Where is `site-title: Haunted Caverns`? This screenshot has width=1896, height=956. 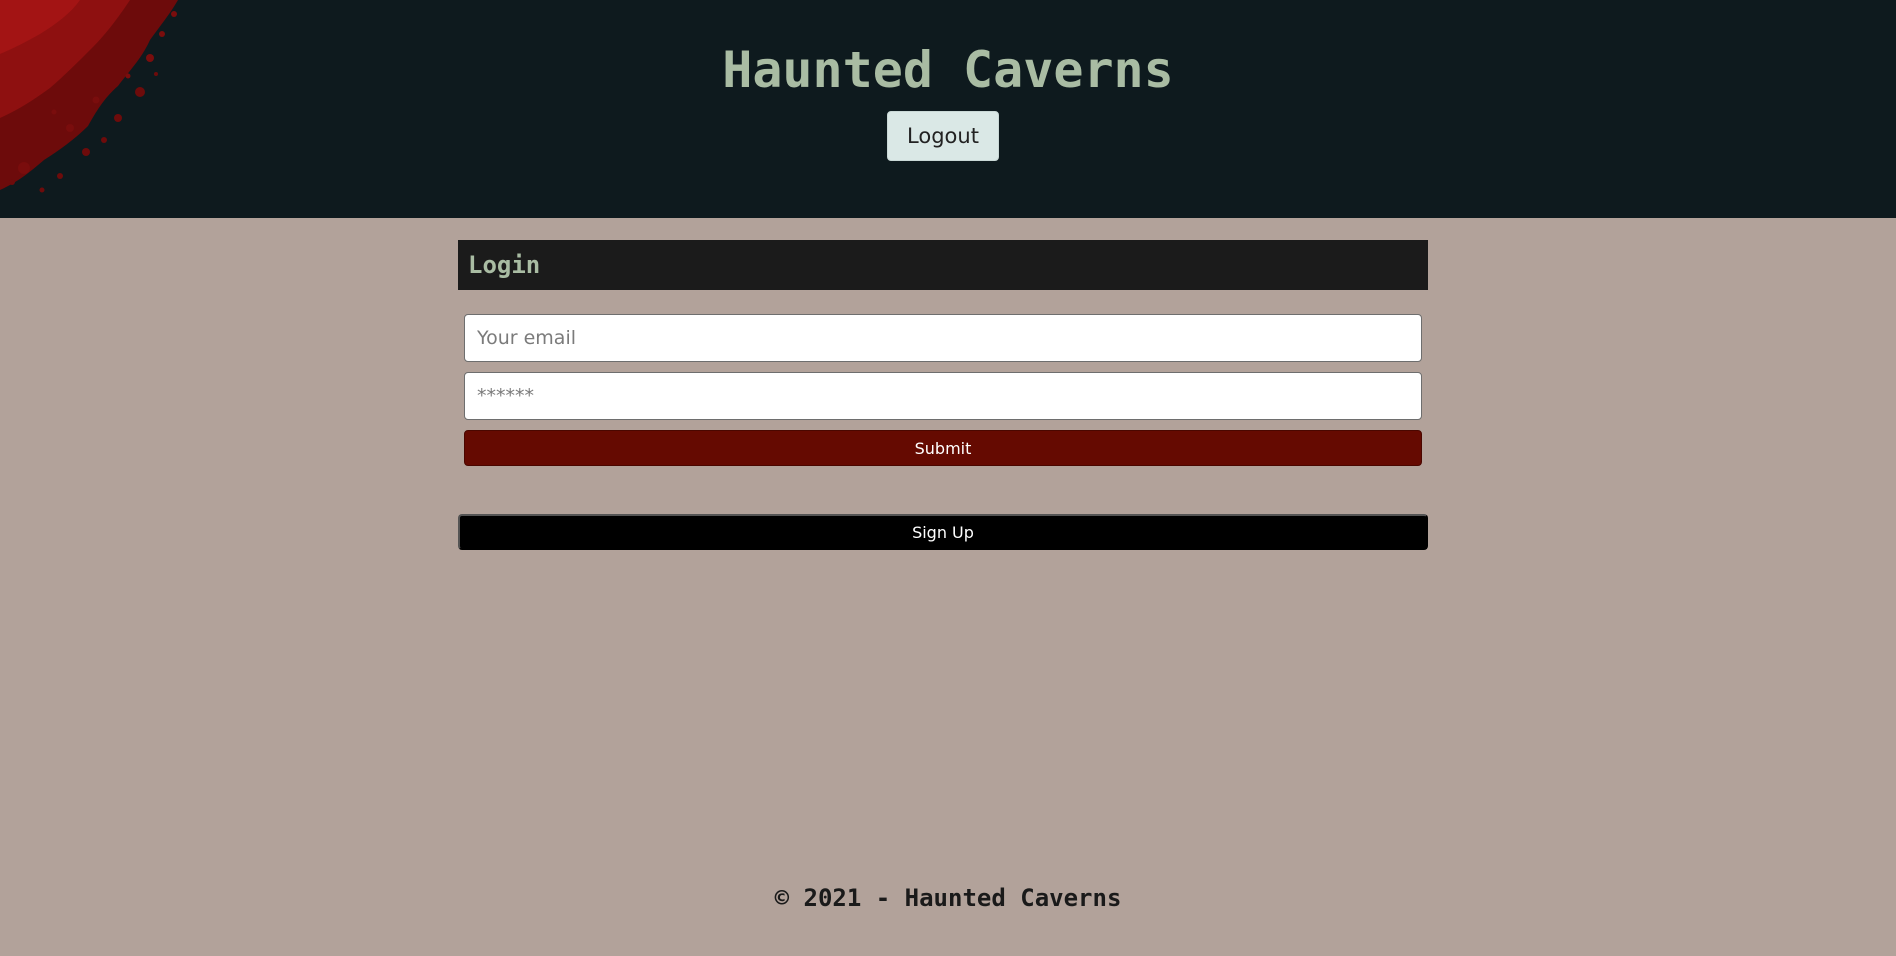
site-title: Haunted Caverns is located at coordinates (948, 70).